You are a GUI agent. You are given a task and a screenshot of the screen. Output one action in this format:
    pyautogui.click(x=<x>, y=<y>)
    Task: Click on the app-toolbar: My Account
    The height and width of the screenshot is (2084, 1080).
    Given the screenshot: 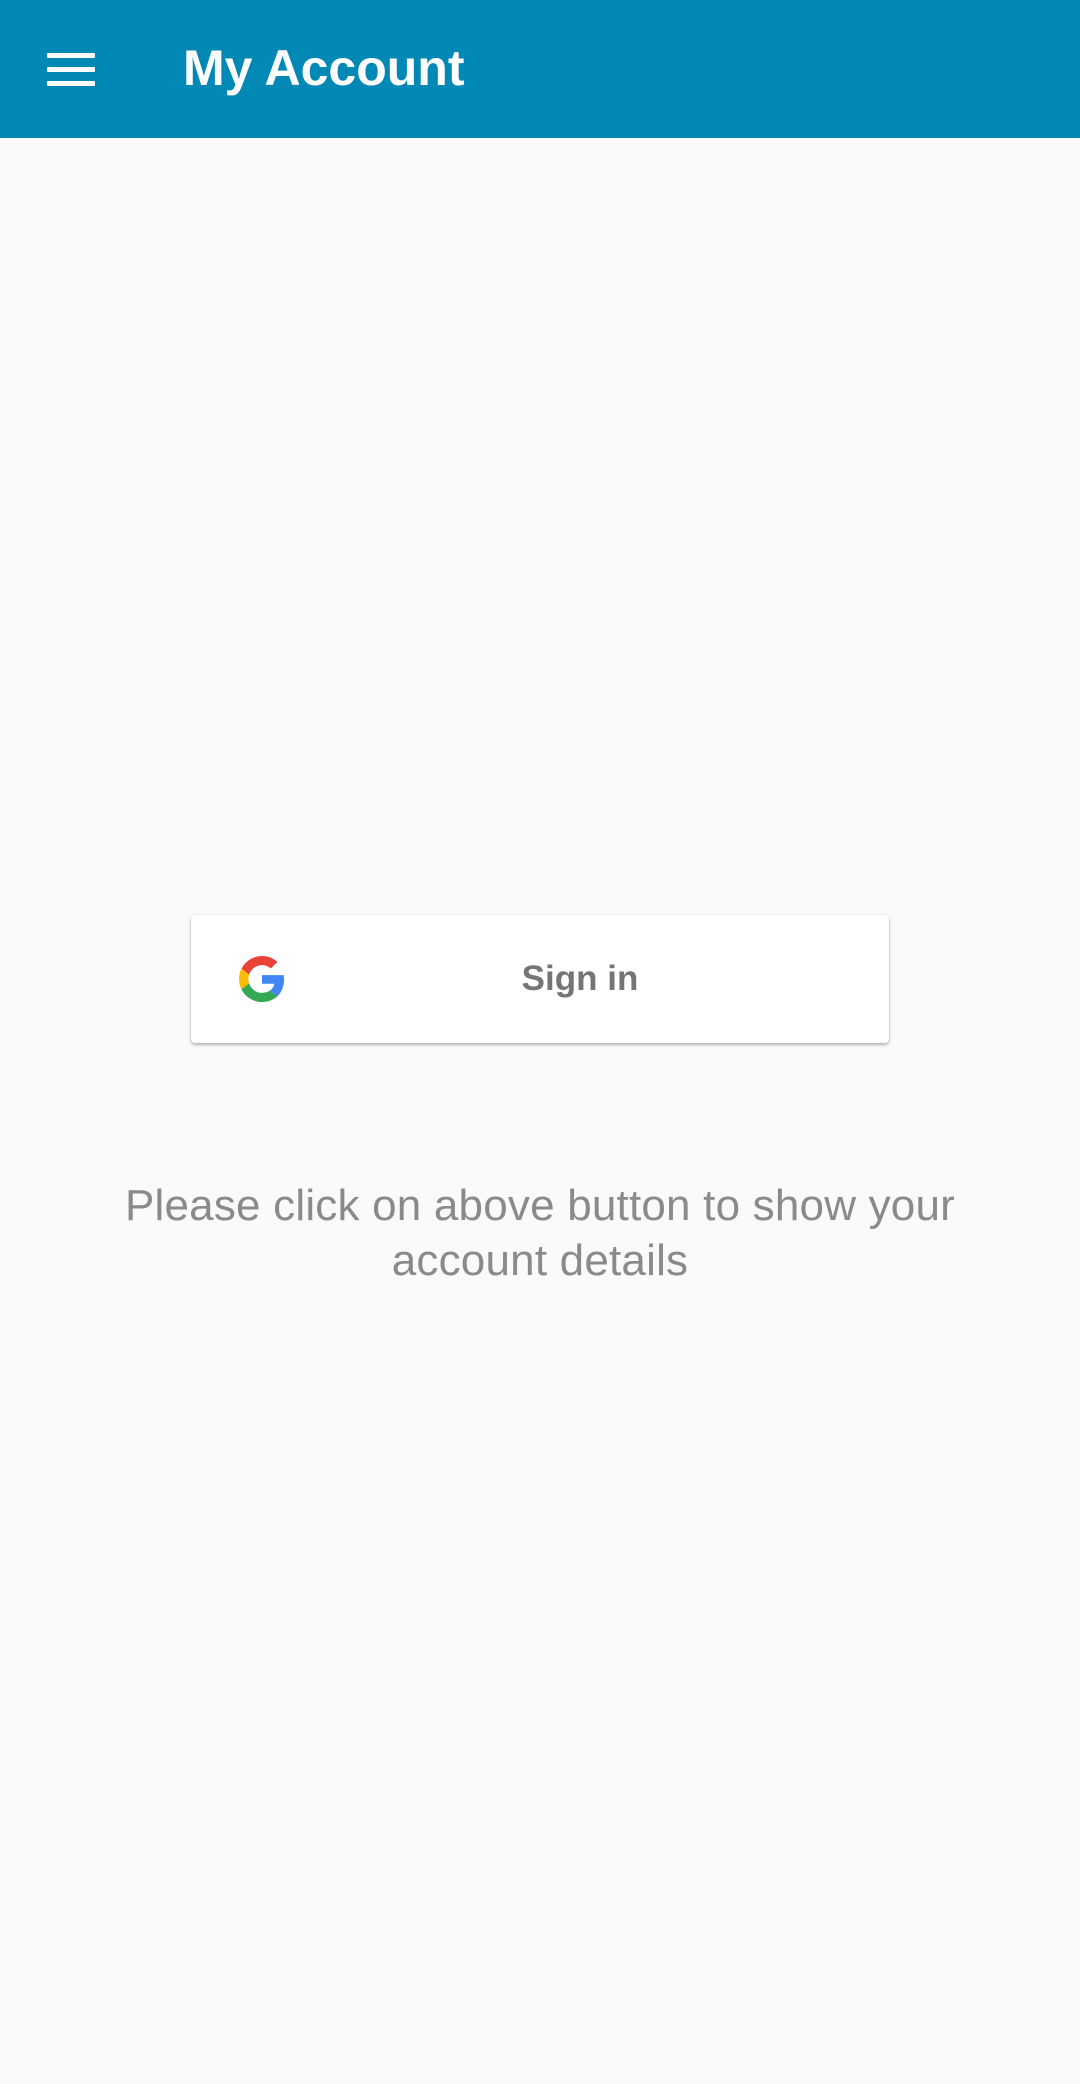 What is the action you would take?
    pyautogui.click(x=540, y=69)
    